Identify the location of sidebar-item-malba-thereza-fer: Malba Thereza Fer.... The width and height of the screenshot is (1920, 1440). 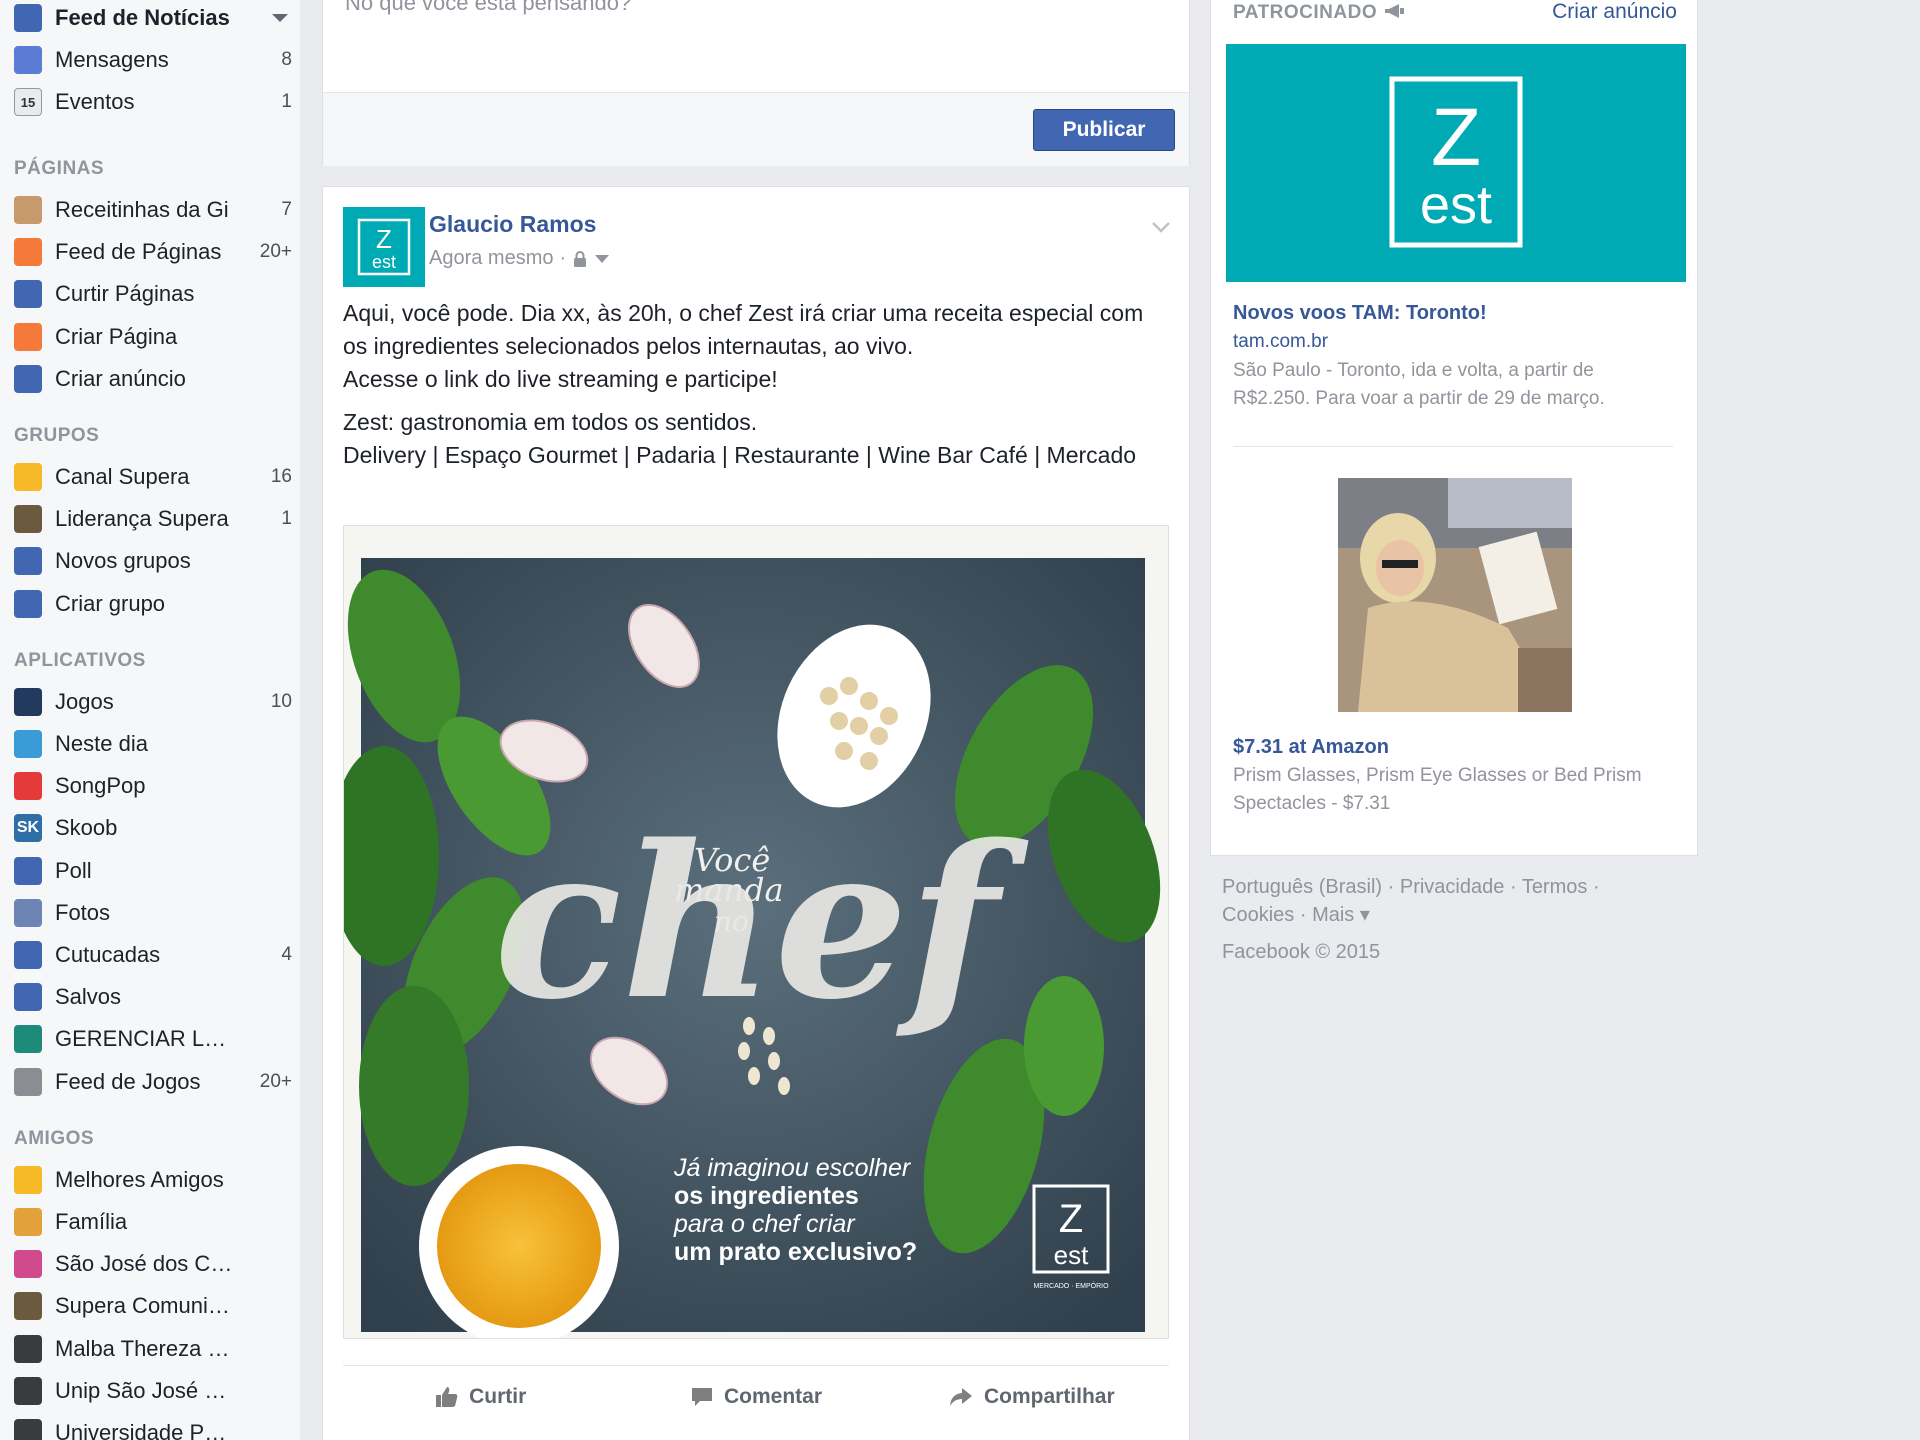
(155, 1349).